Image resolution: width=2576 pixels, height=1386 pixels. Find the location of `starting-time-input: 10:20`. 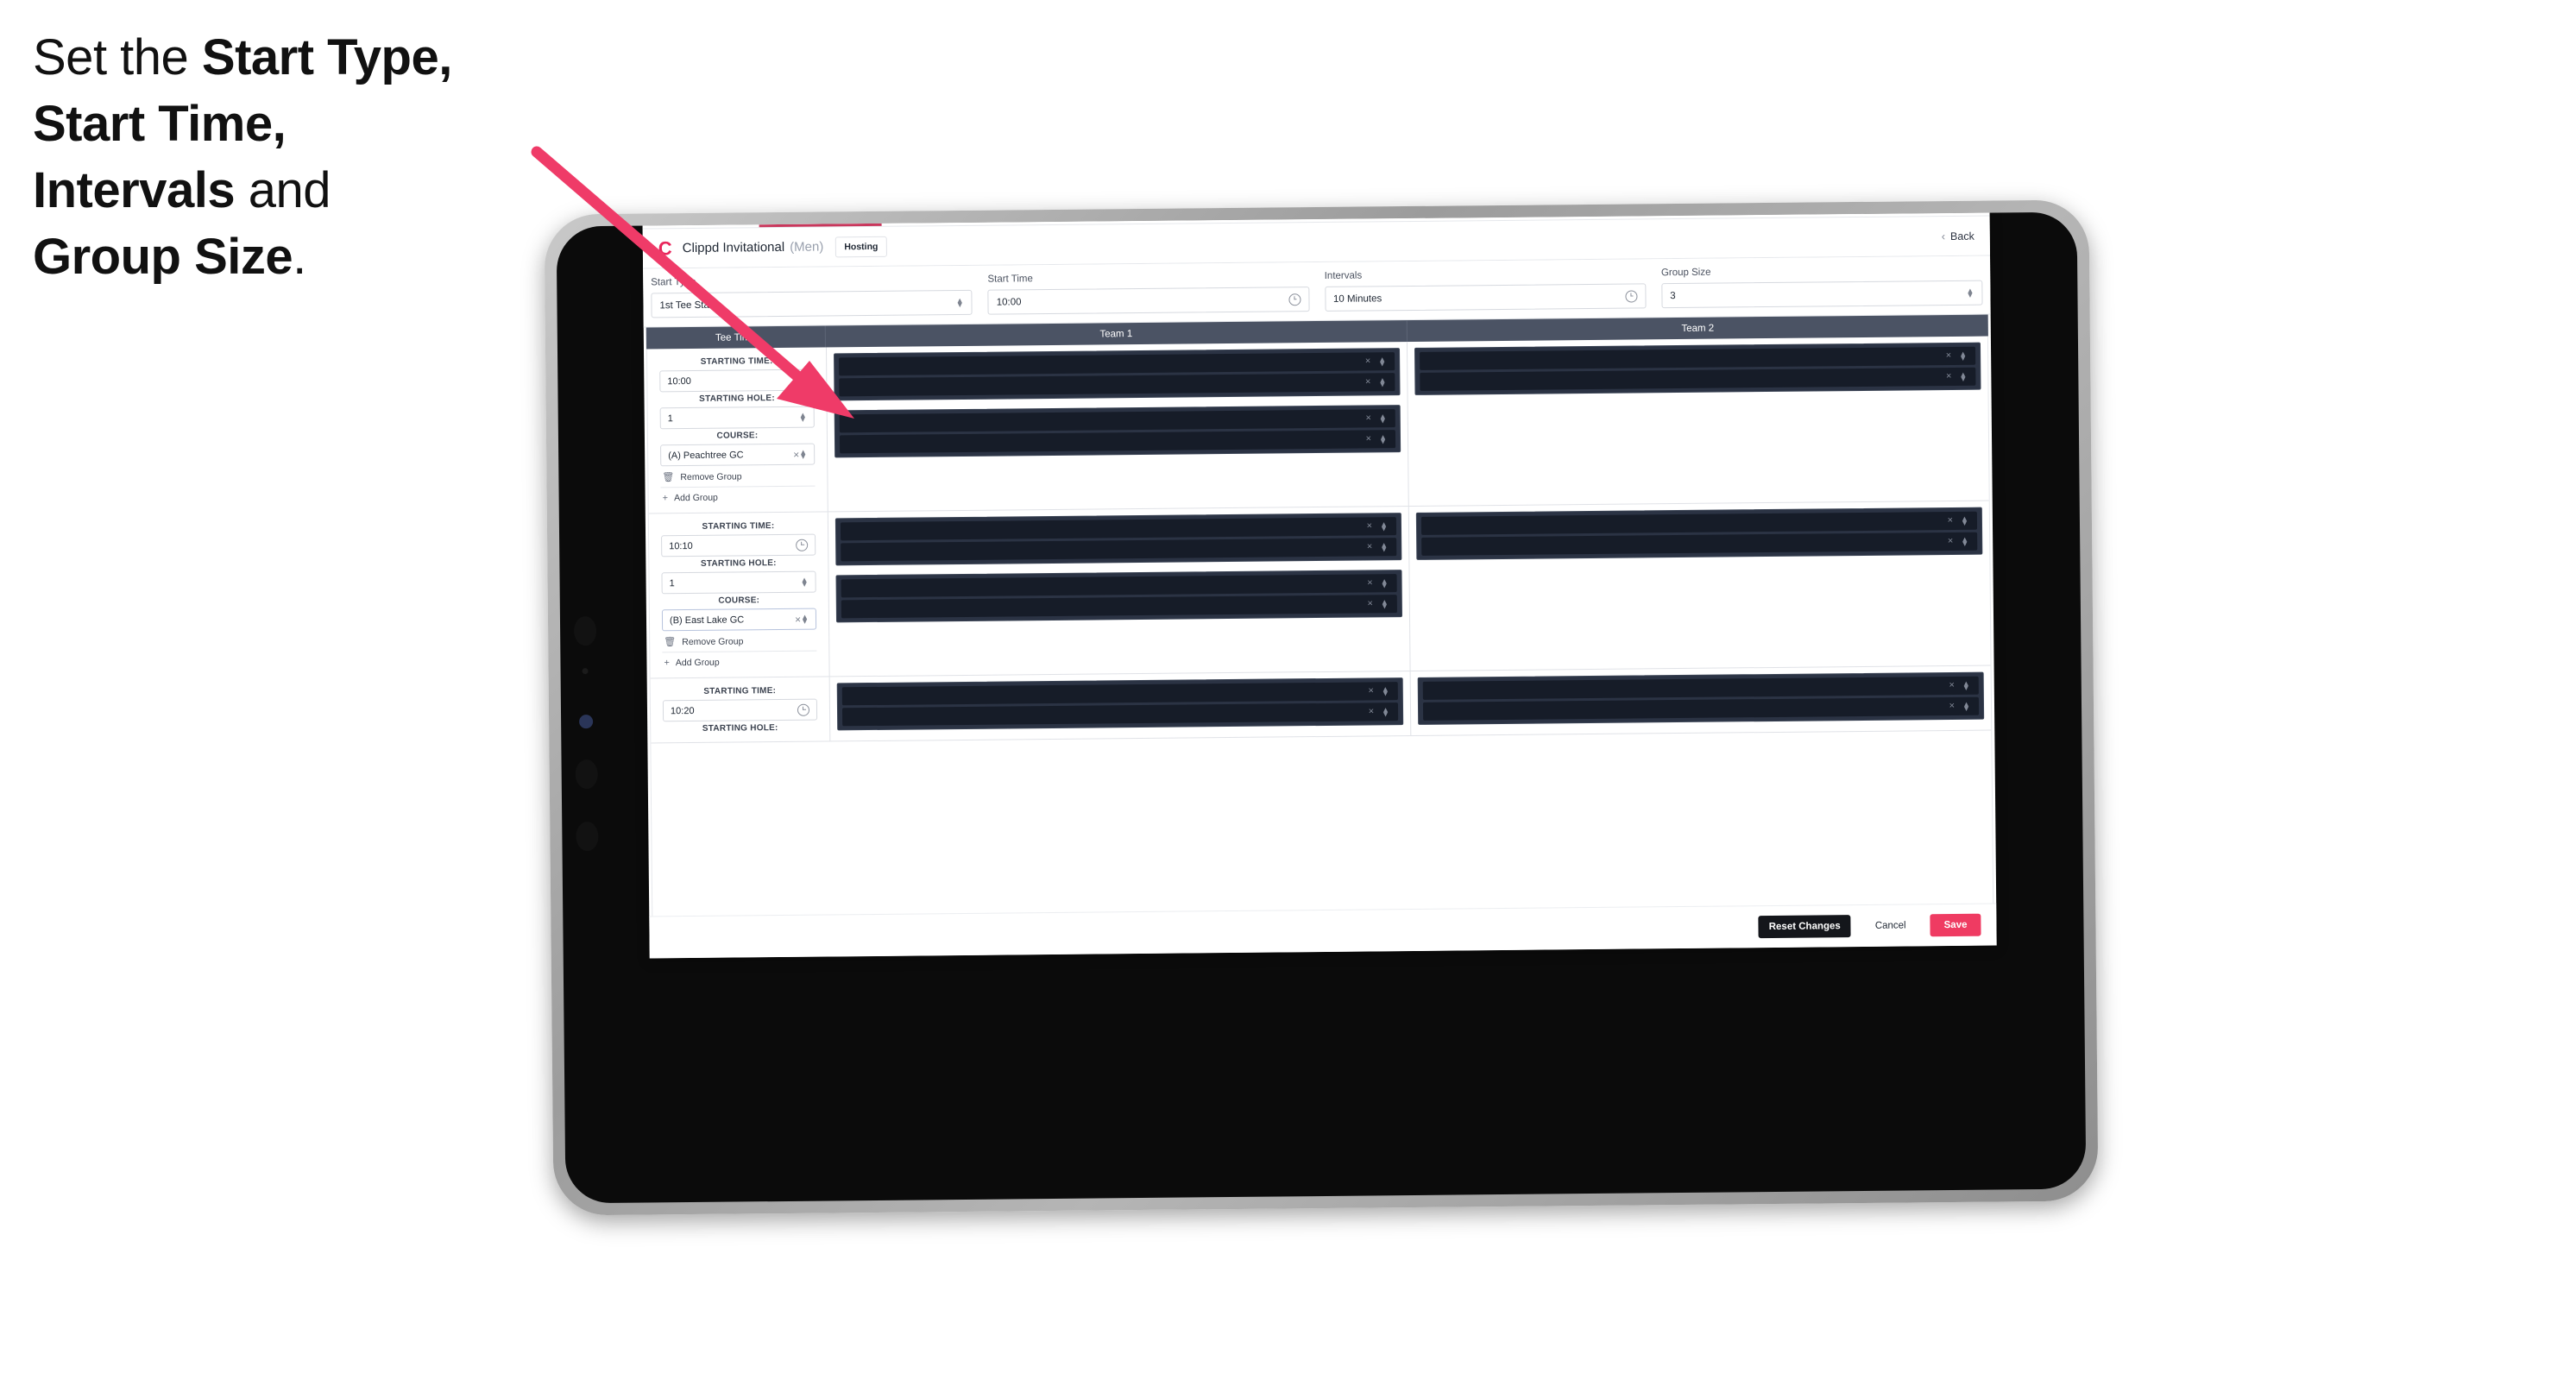

starting-time-input: 10:20 is located at coordinates (740, 710).